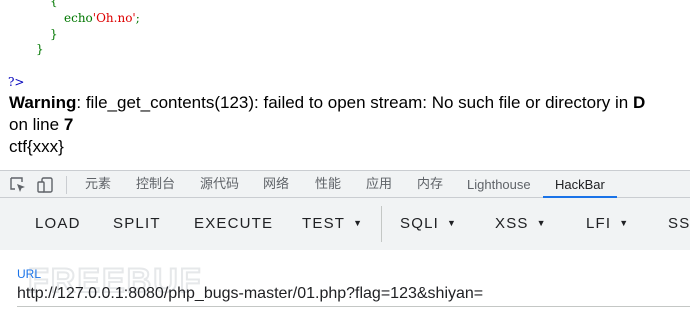 The height and width of the screenshot is (312, 690). What do you see at coordinates (353, 306) in the screenshot?
I see `url-input-underline` at bounding box center [353, 306].